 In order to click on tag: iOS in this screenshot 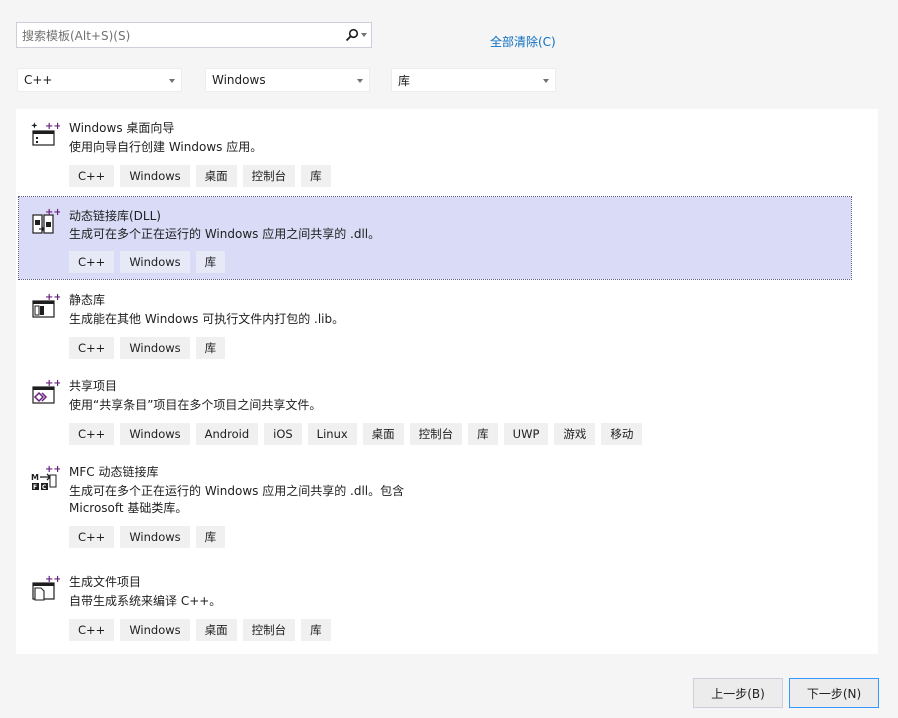, I will do `click(283, 434)`.